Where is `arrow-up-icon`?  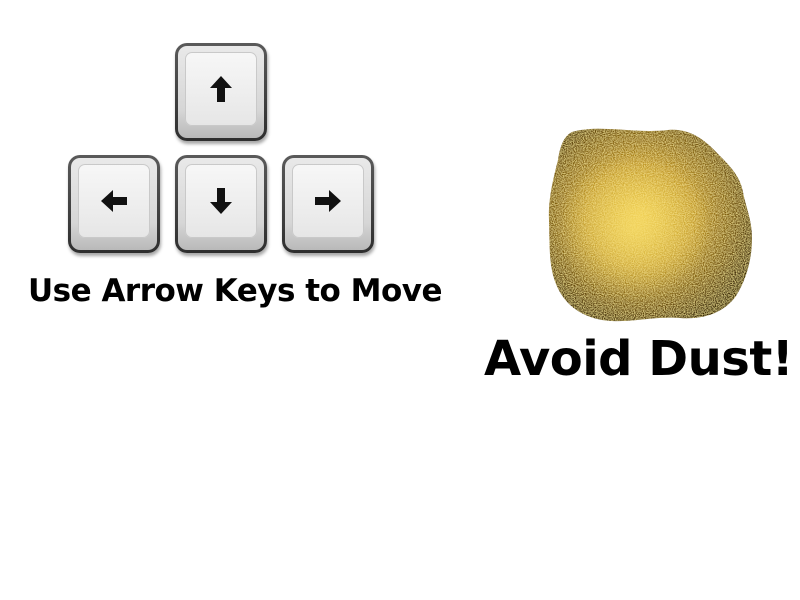 arrow-up-icon is located at coordinates (221, 89).